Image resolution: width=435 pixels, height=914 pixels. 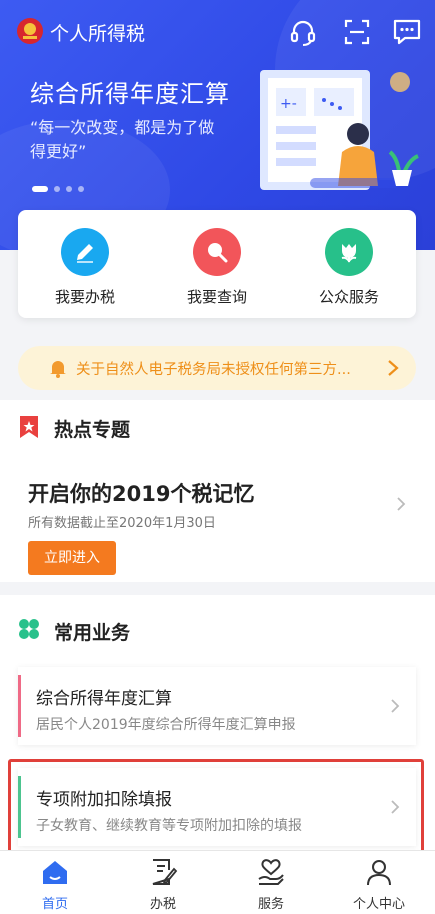 I want to click on carousel-dot-active, so click(x=40, y=189).